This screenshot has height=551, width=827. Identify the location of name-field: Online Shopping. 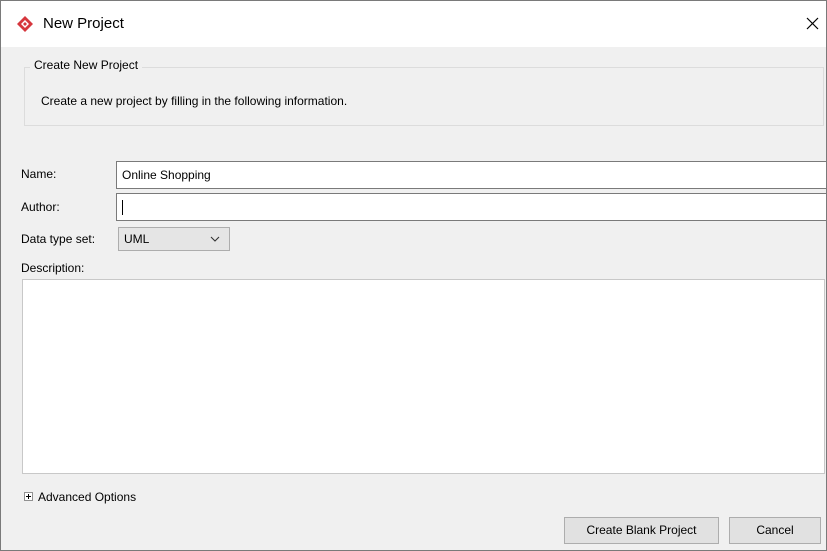
(471, 175).